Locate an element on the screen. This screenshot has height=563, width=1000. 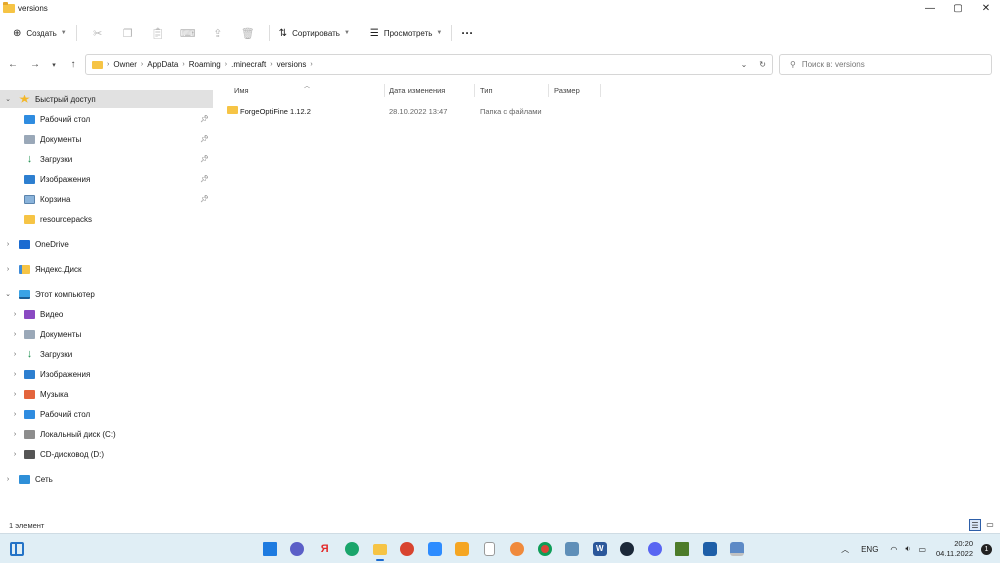
minimize-button: — is located at coordinates (930, 8).